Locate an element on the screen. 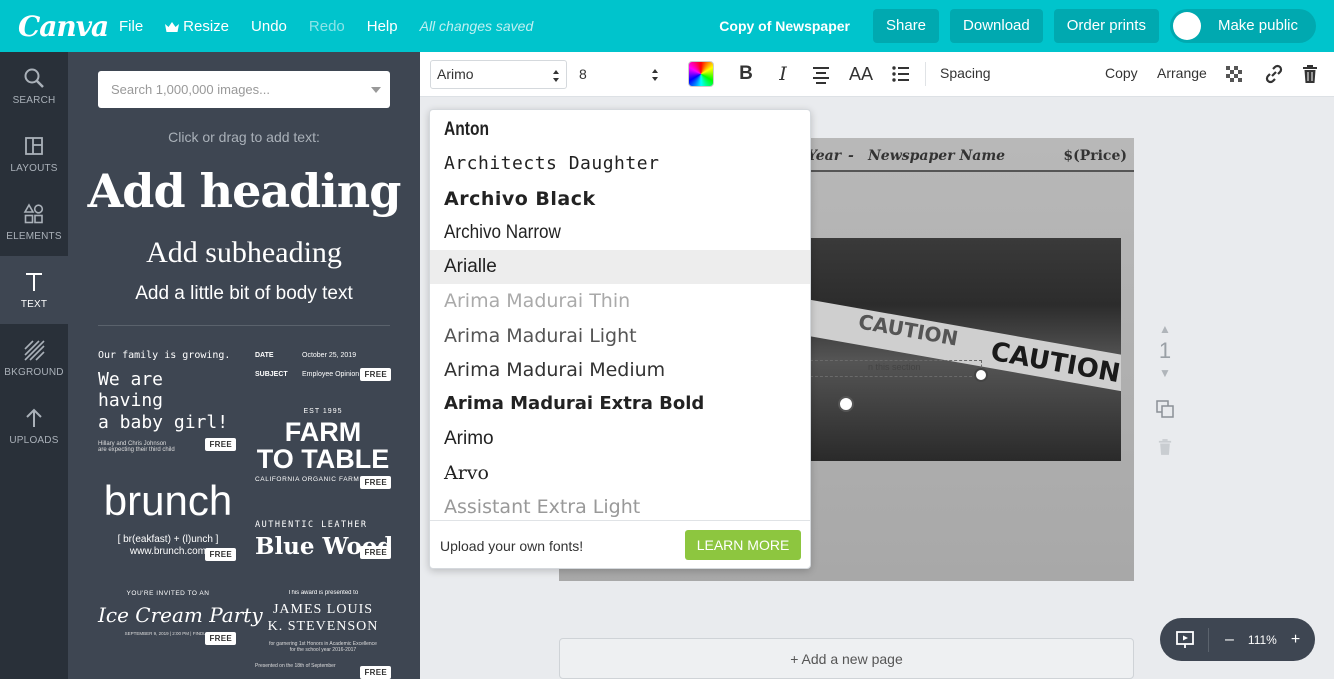 Image resolution: width=1334 pixels, height=679 pixels. trash-icon is located at coordinates (1310, 74).